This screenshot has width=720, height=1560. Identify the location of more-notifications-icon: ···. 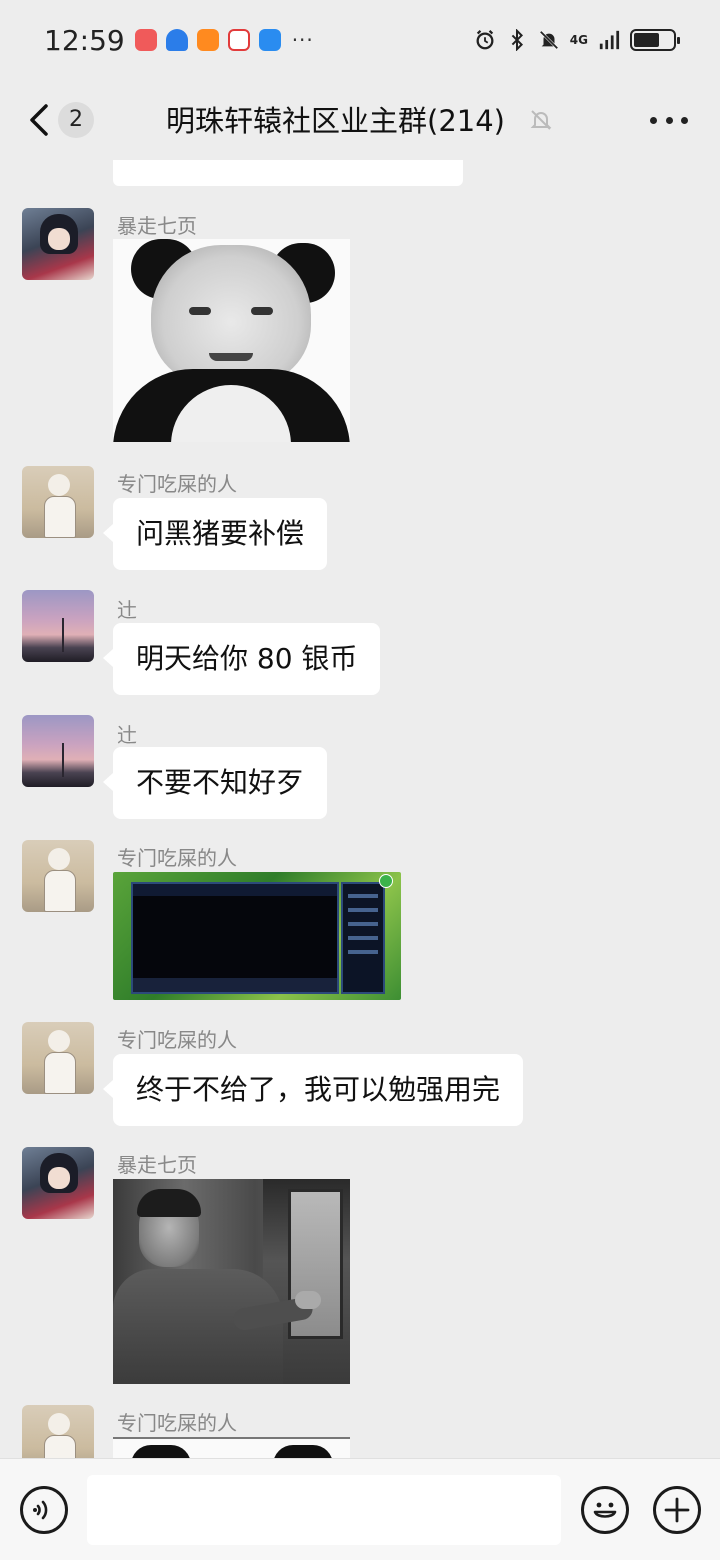
(302, 40).